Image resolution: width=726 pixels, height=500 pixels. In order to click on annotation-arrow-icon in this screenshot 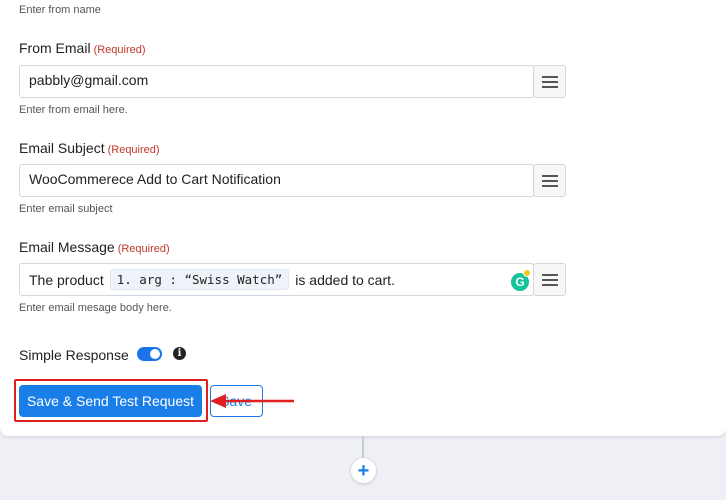, I will do `click(252, 401)`.